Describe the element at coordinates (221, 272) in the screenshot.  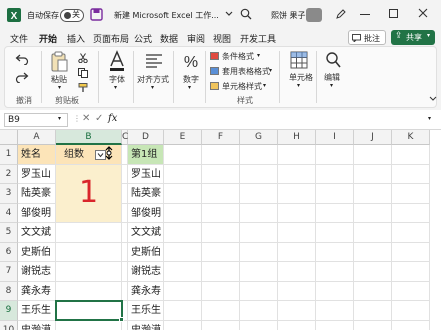
I see `cell-f7` at that location.